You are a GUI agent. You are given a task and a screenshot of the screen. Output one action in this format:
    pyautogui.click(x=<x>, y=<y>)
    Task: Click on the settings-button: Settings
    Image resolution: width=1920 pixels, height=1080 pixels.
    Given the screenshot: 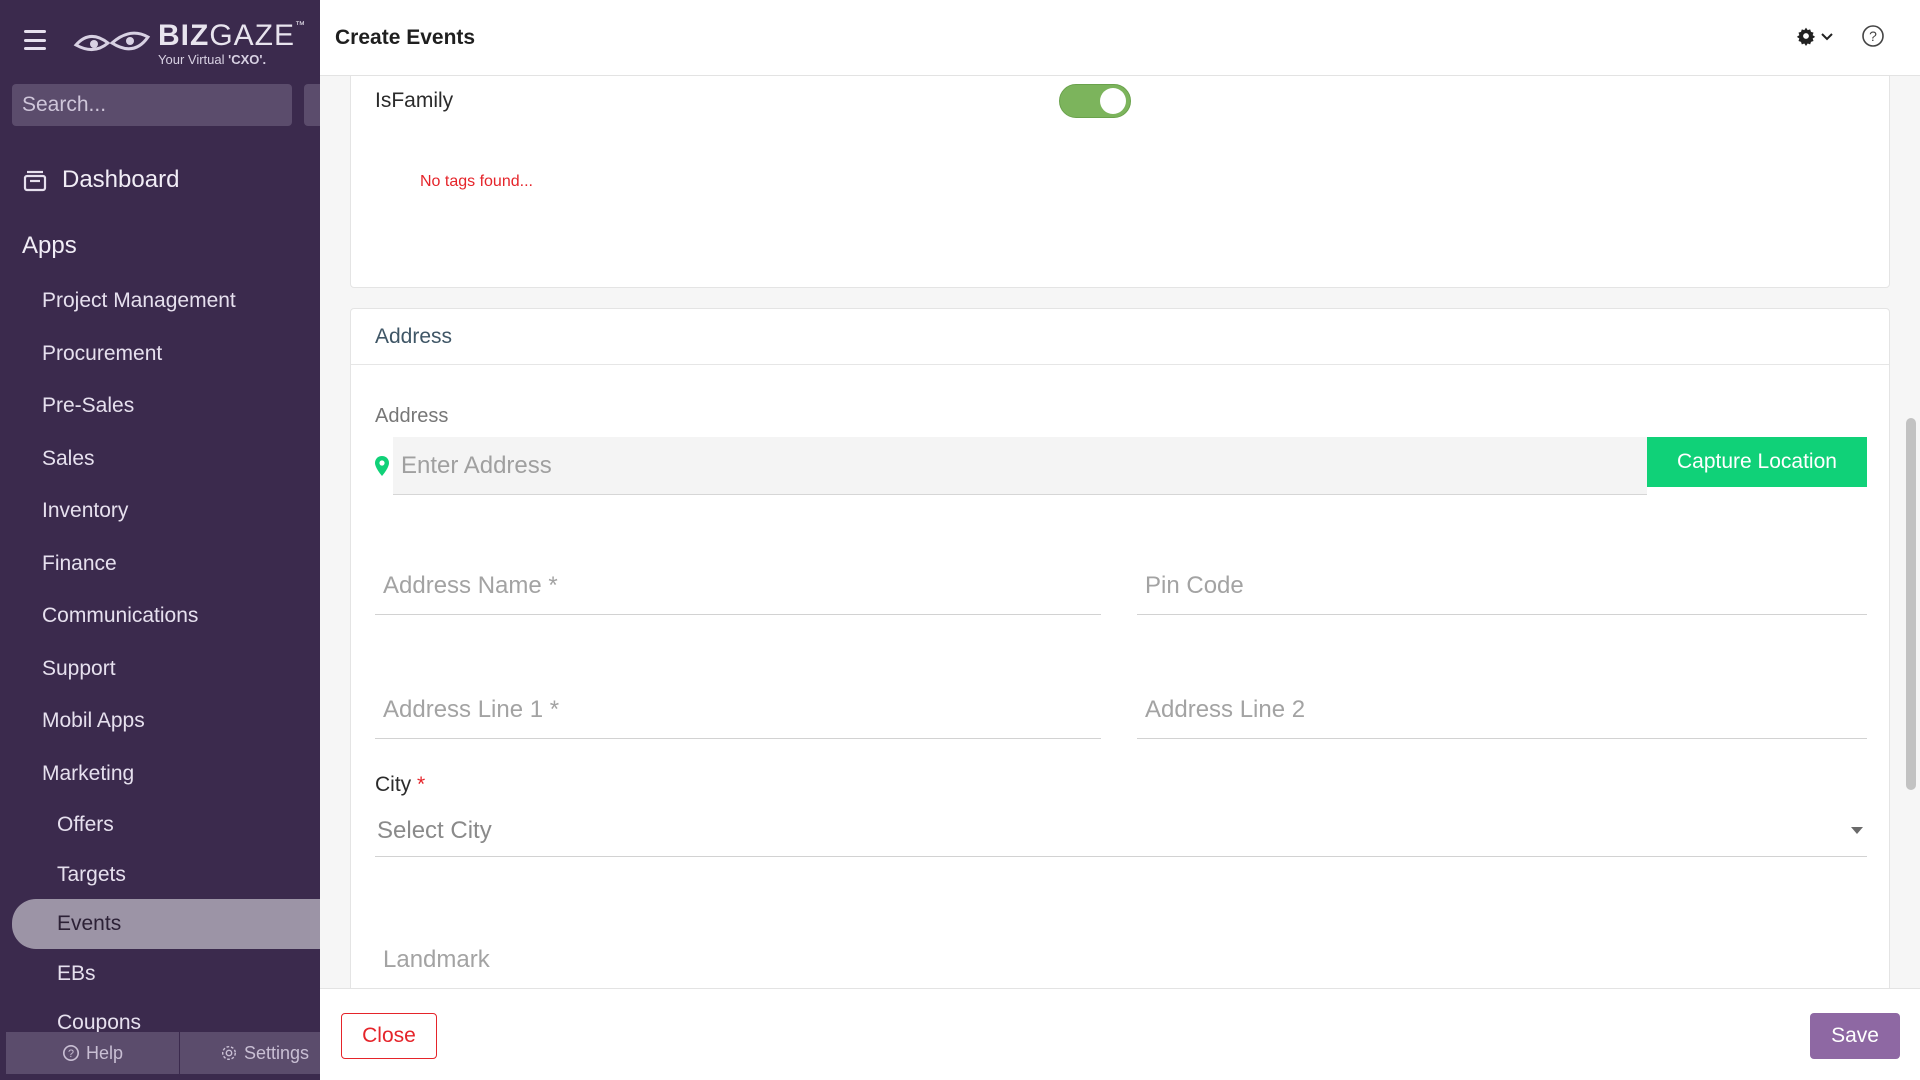 What is the action you would take?
    pyautogui.click(x=250, y=1053)
    